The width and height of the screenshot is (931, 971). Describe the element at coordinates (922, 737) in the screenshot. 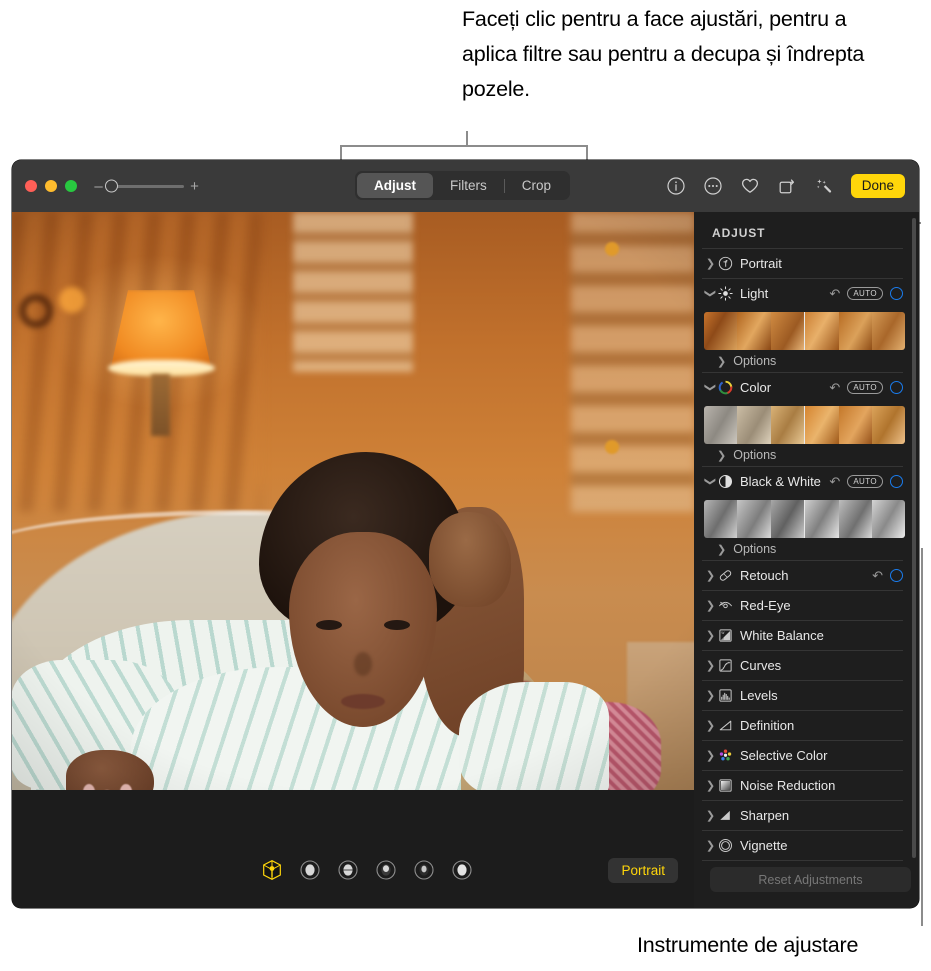

I see `callout-bottom-stem` at that location.